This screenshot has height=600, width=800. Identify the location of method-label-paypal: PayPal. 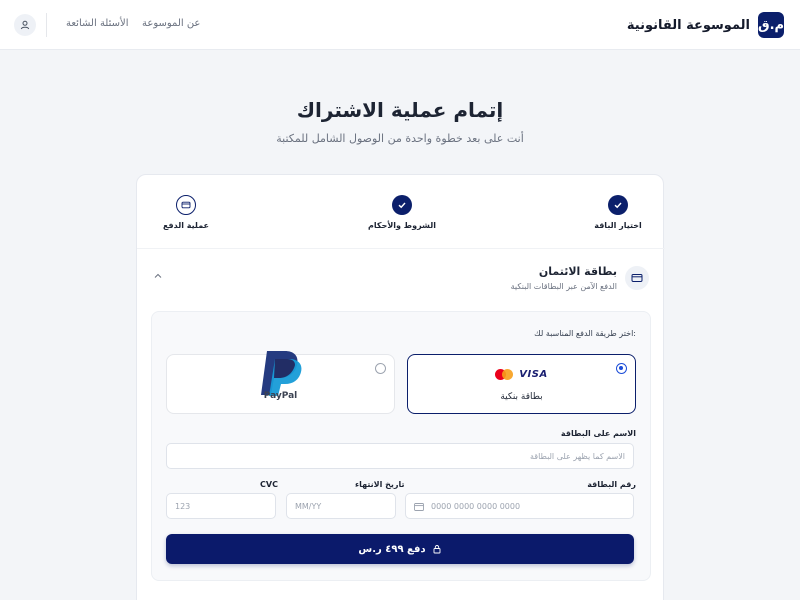
(280, 396).